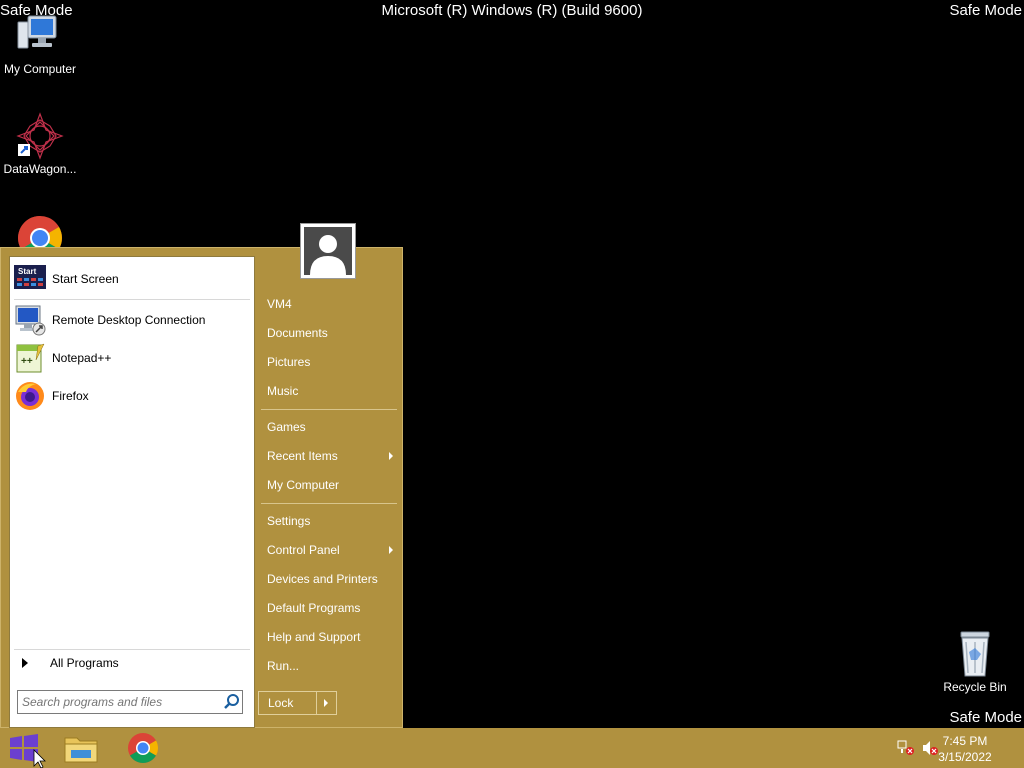 Image resolution: width=1024 pixels, height=768 pixels. What do you see at coordinates (286, 427) in the screenshot?
I see `menu-item-label: Games` at bounding box center [286, 427].